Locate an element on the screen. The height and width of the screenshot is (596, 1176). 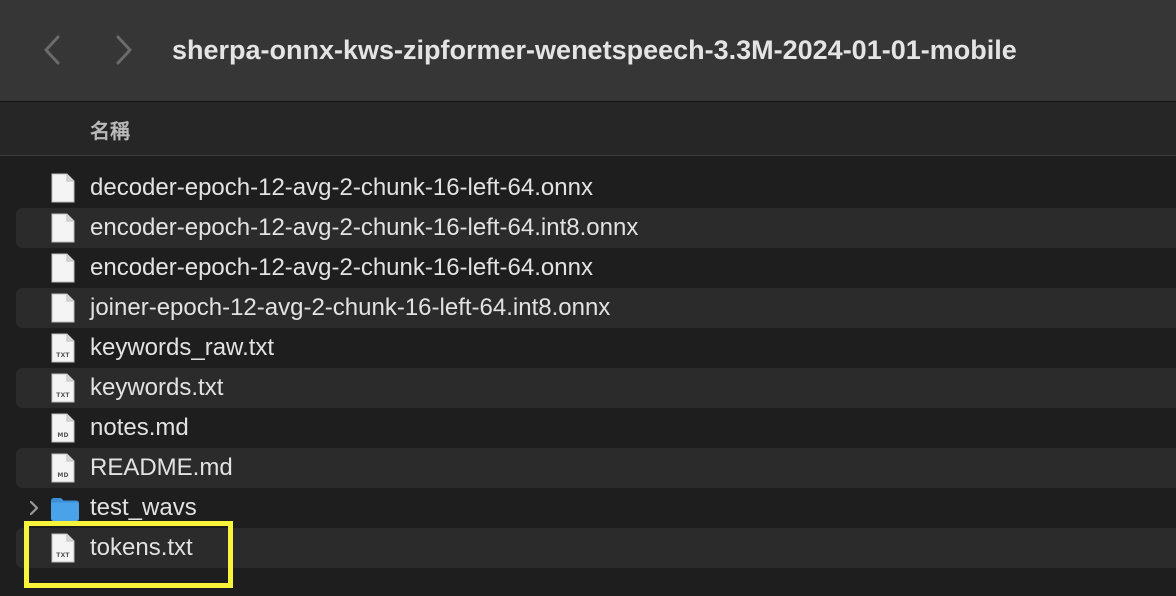
forward-button is located at coordinates (124, 50).